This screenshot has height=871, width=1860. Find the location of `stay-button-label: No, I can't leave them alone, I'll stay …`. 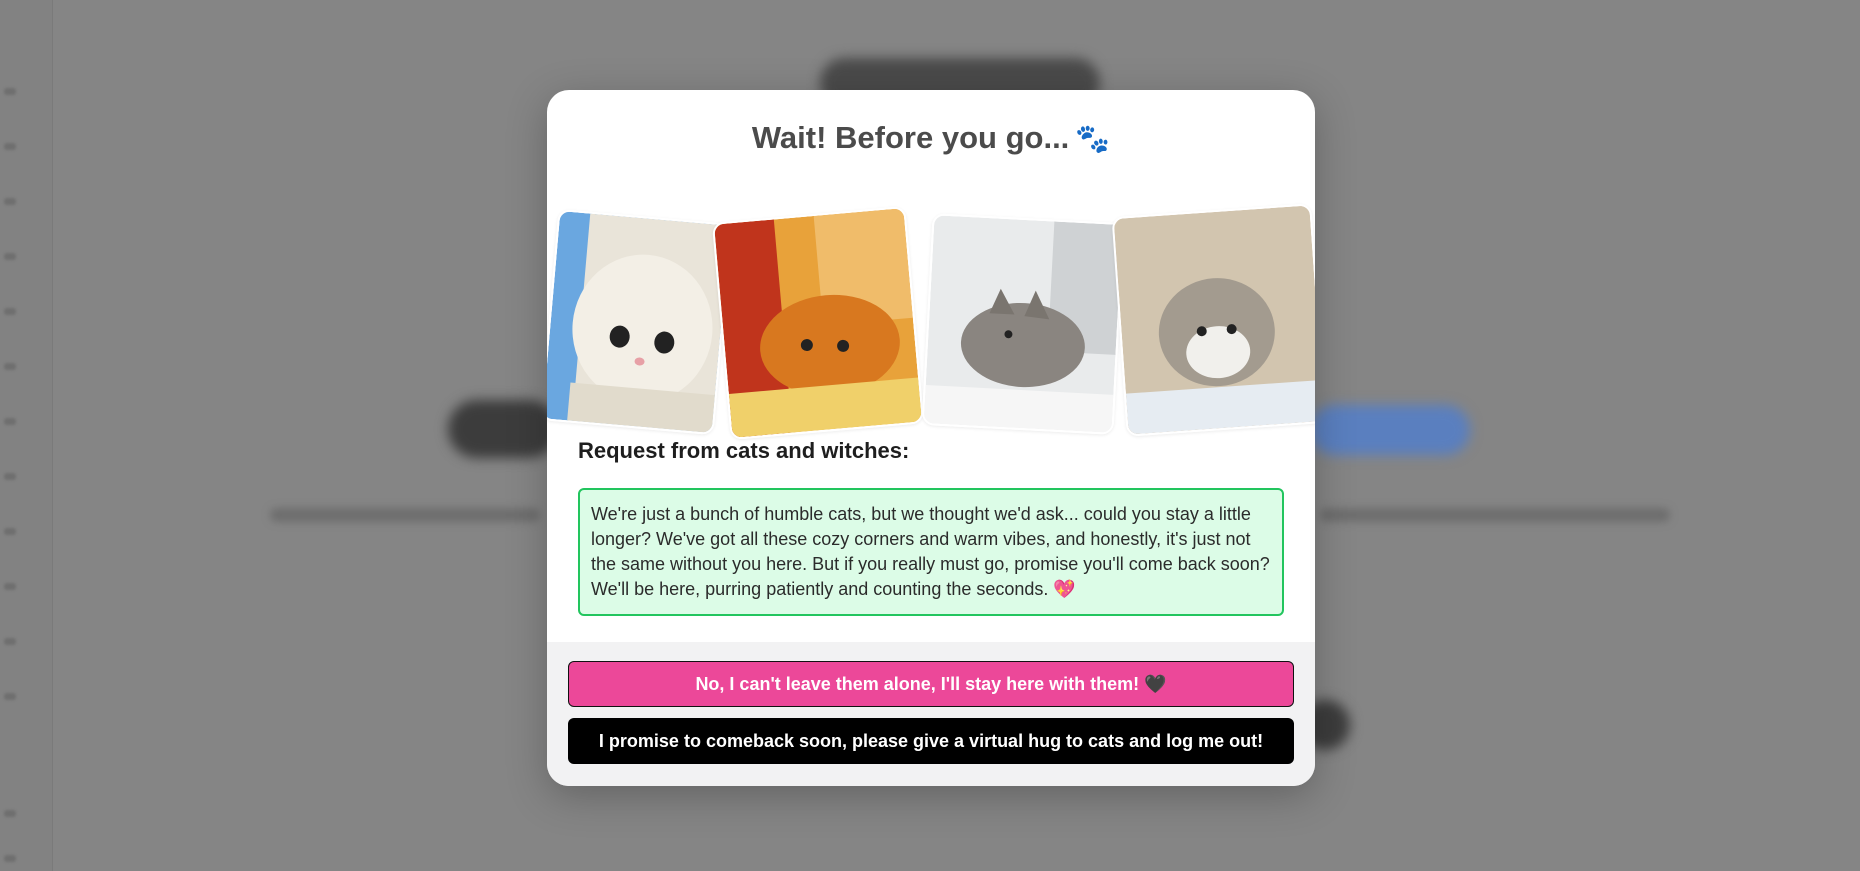

stay-button-label: No, I can't leave them alone, I'll stay … is located at coordinates (917, 683).